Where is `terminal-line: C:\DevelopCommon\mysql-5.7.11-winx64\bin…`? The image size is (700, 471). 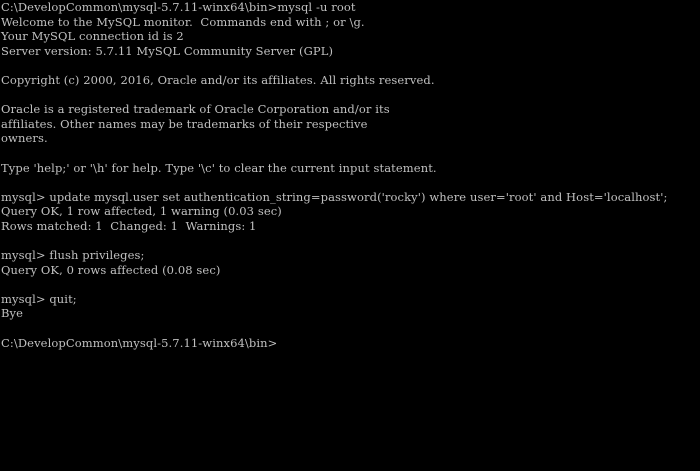 terminal-line: C:\DevelopCommon\mysql-5.7.11-winx64\bin… is located at coordinates (178, 7).